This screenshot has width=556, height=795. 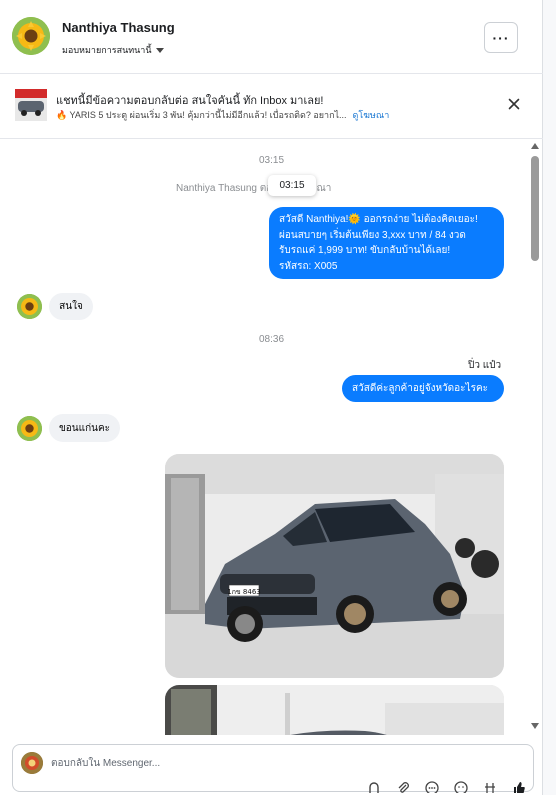 What do you see at coordinates (423, 388) in the screenshot?
I see `outgoing-message: สวัสดีค่ะลูกค้าอยู่จังหวัดอะไรคะ` at bounding box center [423, 388].